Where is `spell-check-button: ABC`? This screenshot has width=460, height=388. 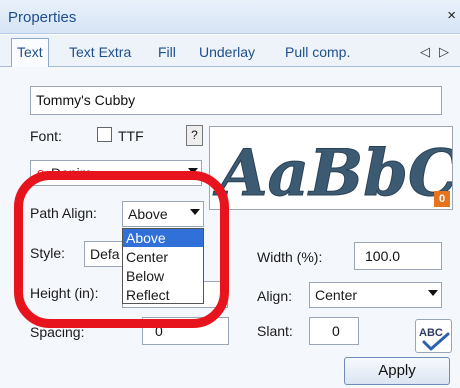
spell-check-button: ABC is located at coordinates (433, 336).